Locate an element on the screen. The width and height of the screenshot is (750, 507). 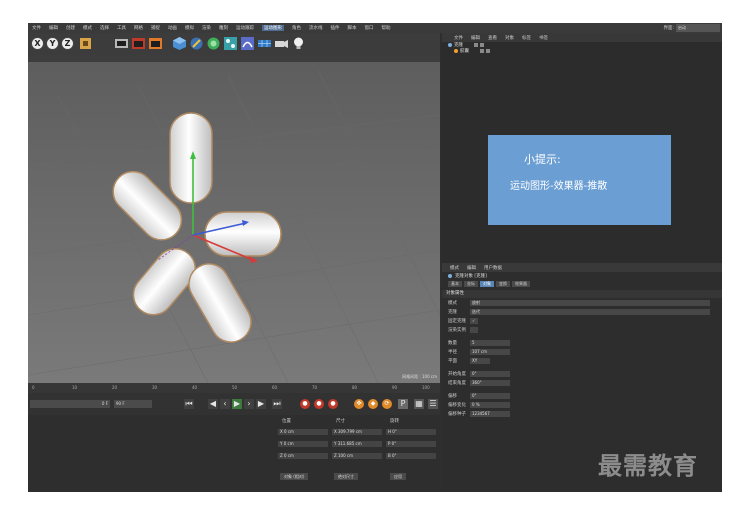
offset-variation-input: 0 % is located at coordinates (490, 404).